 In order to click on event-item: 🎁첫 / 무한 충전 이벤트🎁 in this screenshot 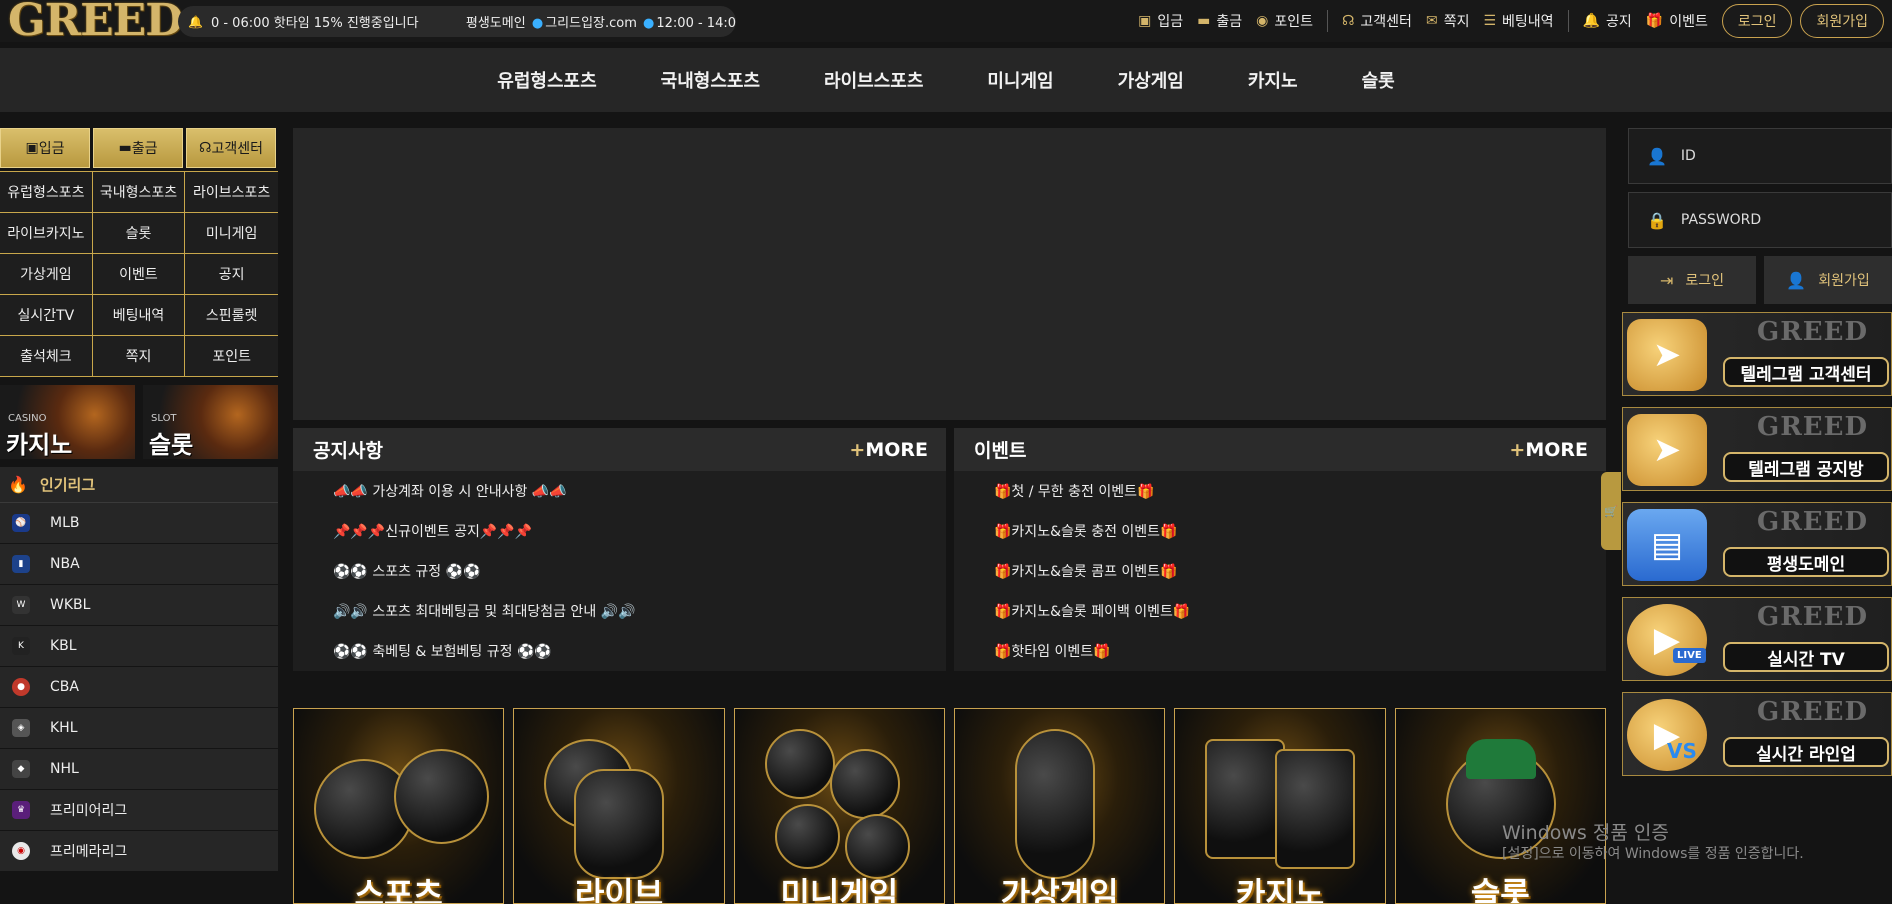, I will do `click(1300, 491)`.